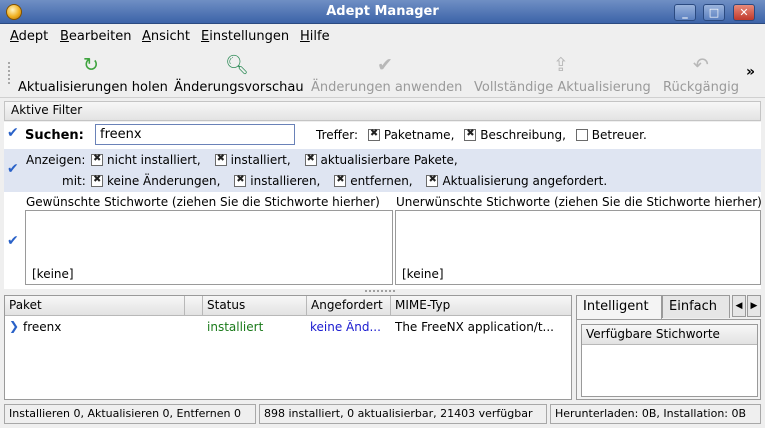  I want to click on refresh-icon: ↻, so click(91, 65).